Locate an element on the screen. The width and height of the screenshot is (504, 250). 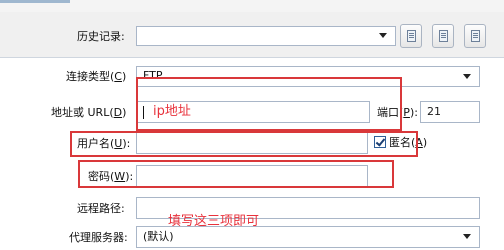
port-value: 21 is located at coordinates (434, 111).